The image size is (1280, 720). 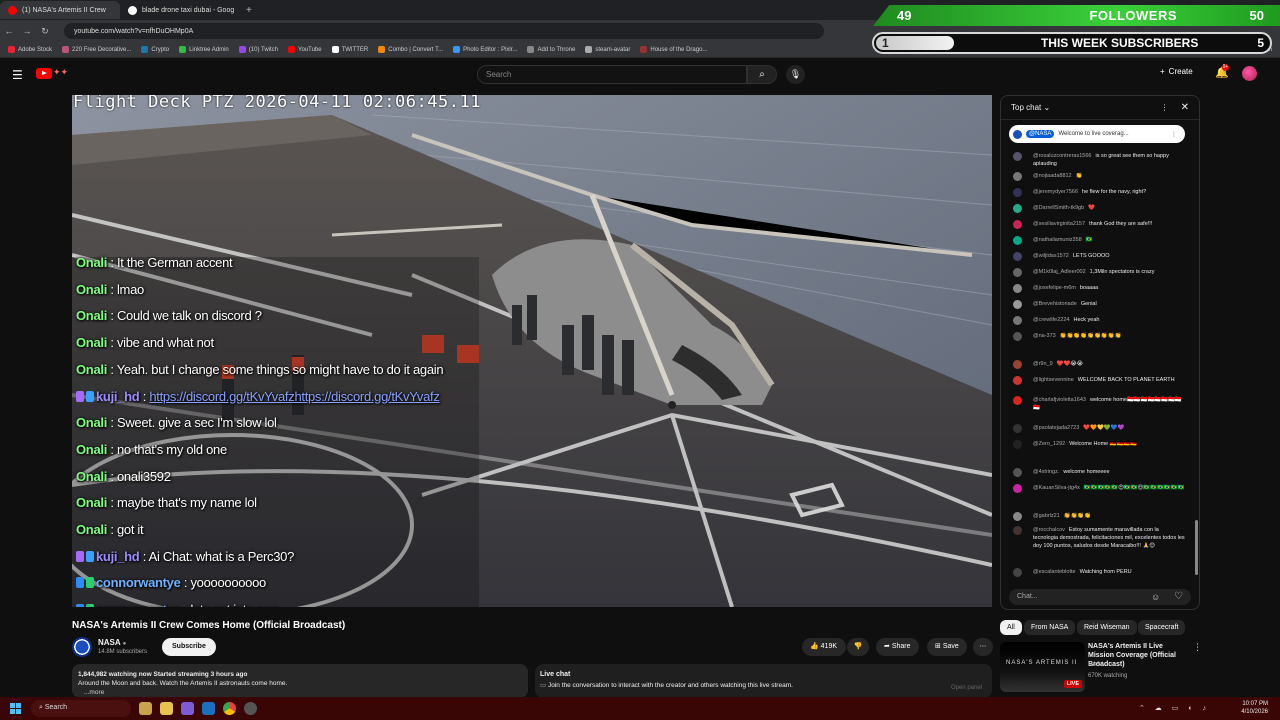 I want to click on chat-author: @jeremydyer7566, so click(x=1055, y=192).